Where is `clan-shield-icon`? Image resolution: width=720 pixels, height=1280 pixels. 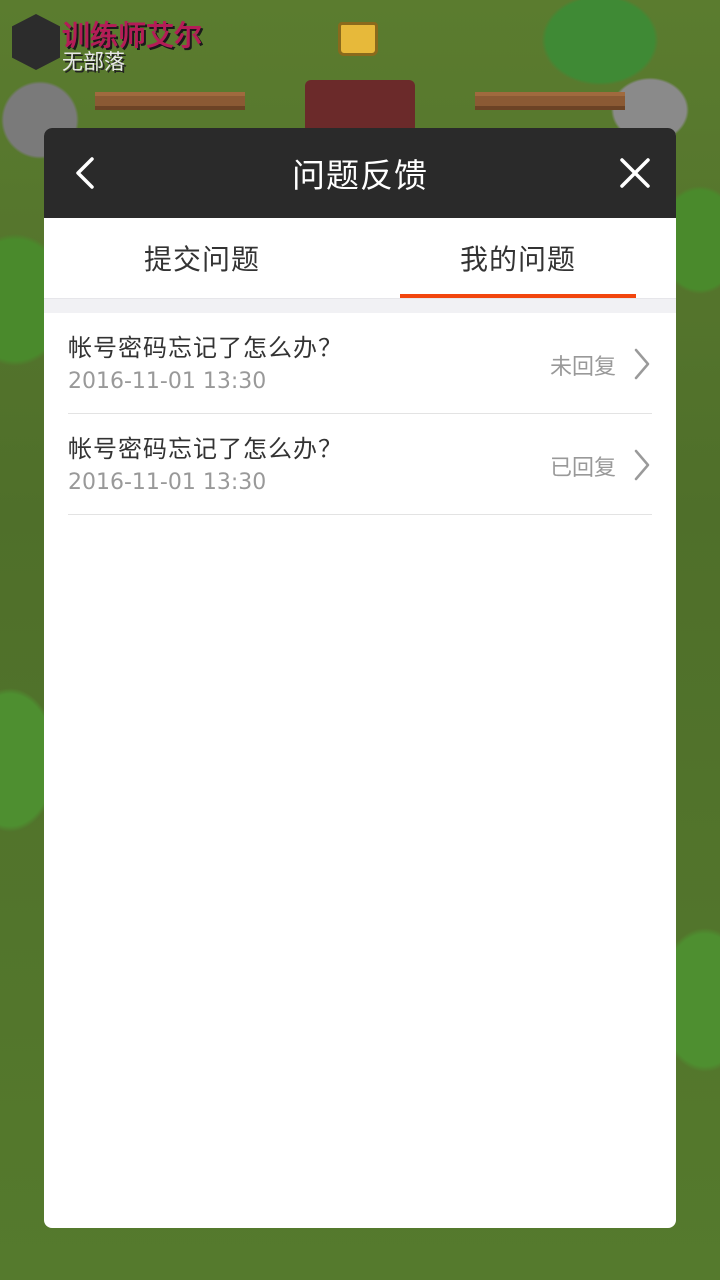 clan-shield-icon is located at coordinates (36, 42).